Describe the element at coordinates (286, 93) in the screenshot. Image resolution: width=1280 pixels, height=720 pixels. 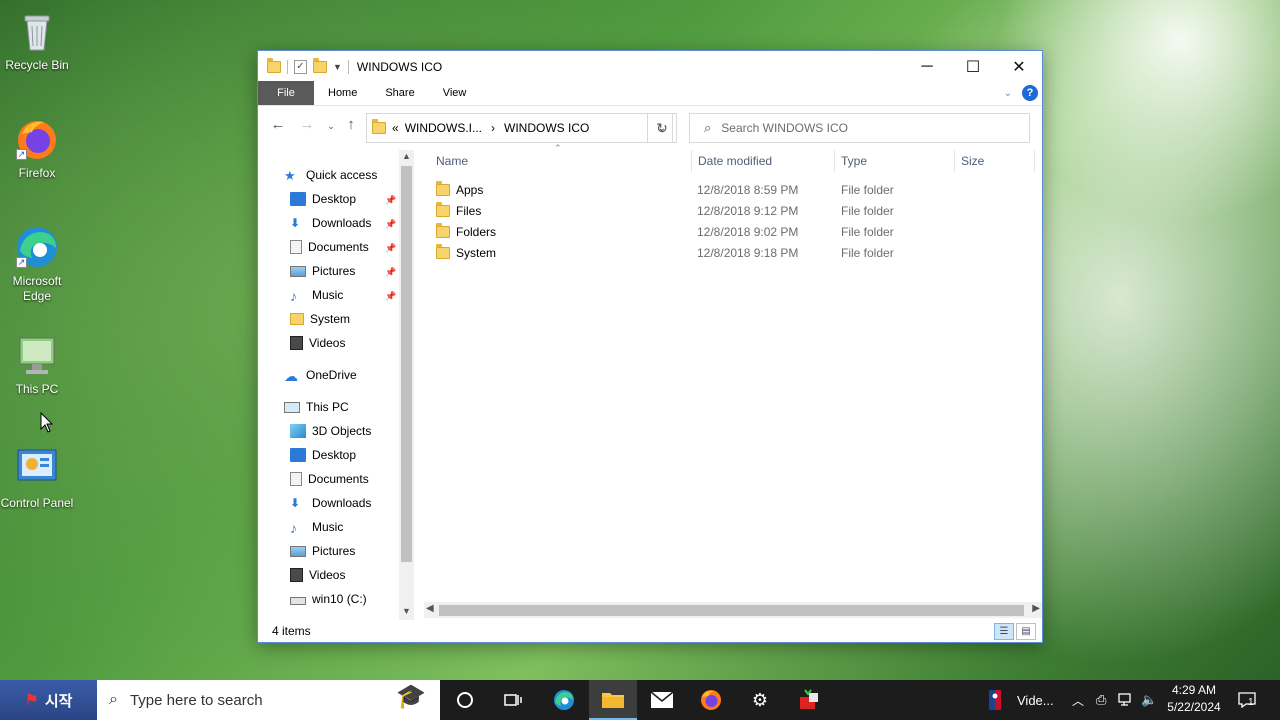
I see `tab-file: File` at that location.